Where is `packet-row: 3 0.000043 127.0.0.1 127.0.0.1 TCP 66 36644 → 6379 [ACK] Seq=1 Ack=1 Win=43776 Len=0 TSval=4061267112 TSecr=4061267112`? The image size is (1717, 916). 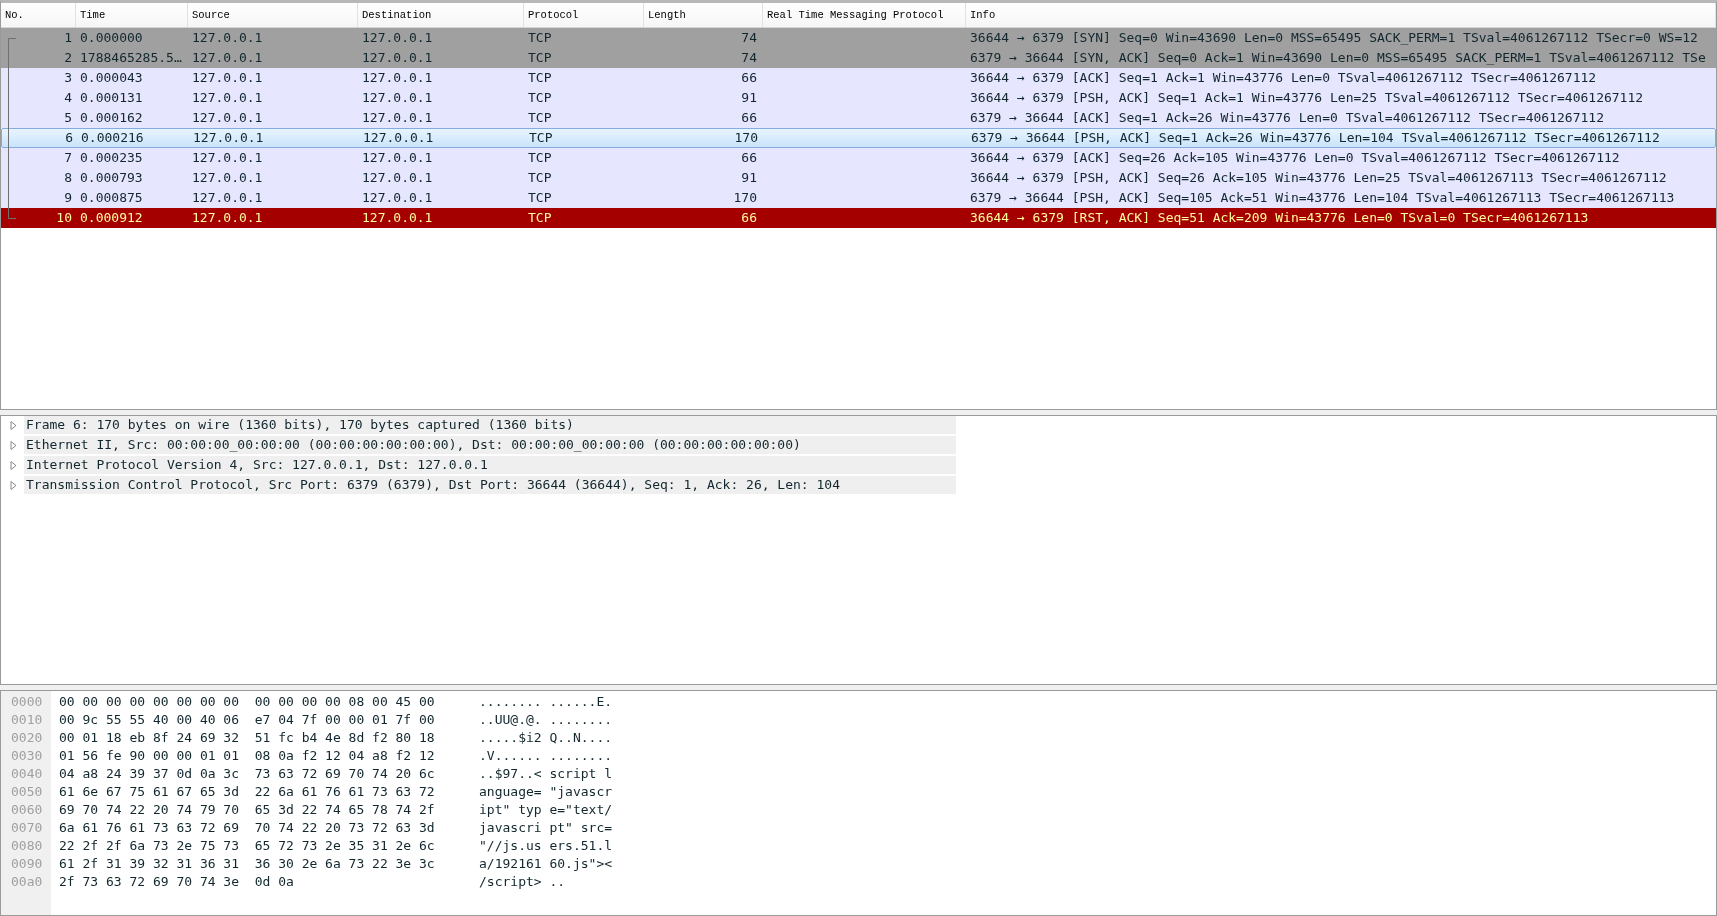
packet-row: 3 0.000043 127.0.0.1 127.0.0.1 TCP 66 36644 → 6379 [ACK] Seq=1 Ack=1 Win=43776 Len=0 TSval=4061267112 TSecr=4061267112 is located at coordinates (858, 78).